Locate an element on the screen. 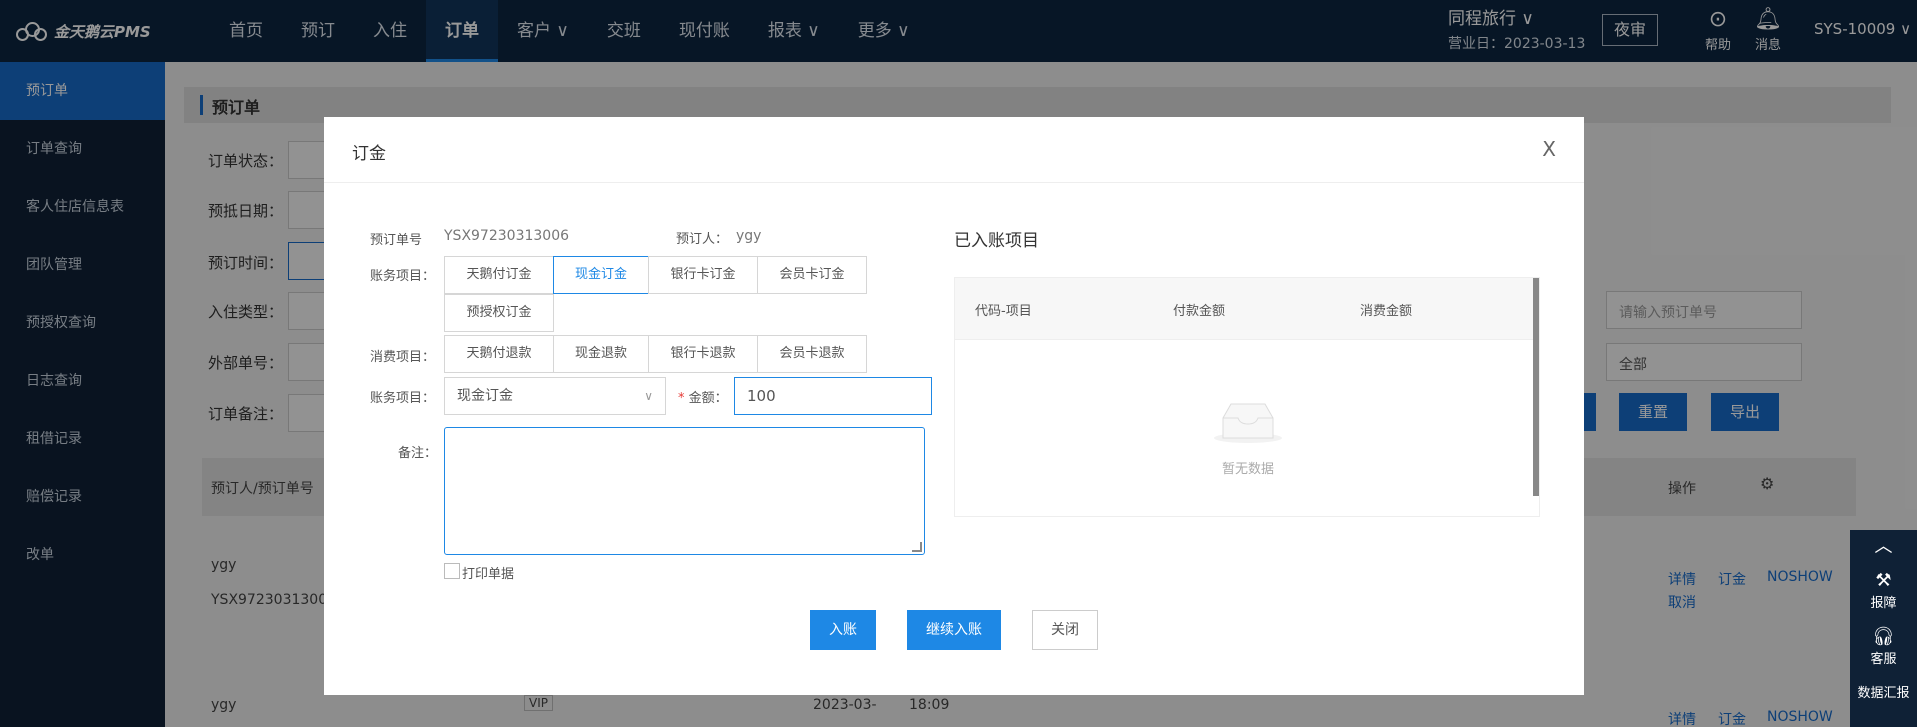 Image resolution: width=1917 pixels, height=727 pixels. order-no-label: 预订单号 is located at coordinates (396, 240).